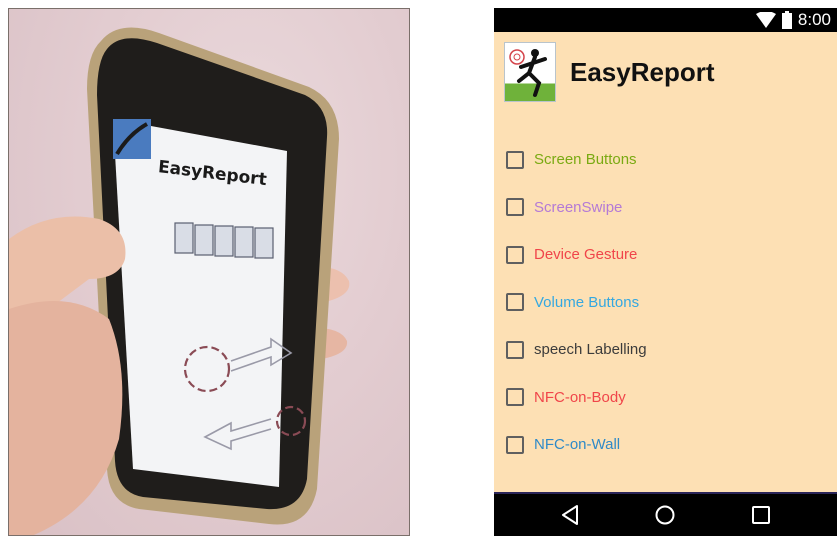 Image resolution: width=839 pixels, height=538 pixels. Describe the element at coordinates (666, 160) in the screenshot. I see `option-screen-buttons: Screen Buttons` at that location.